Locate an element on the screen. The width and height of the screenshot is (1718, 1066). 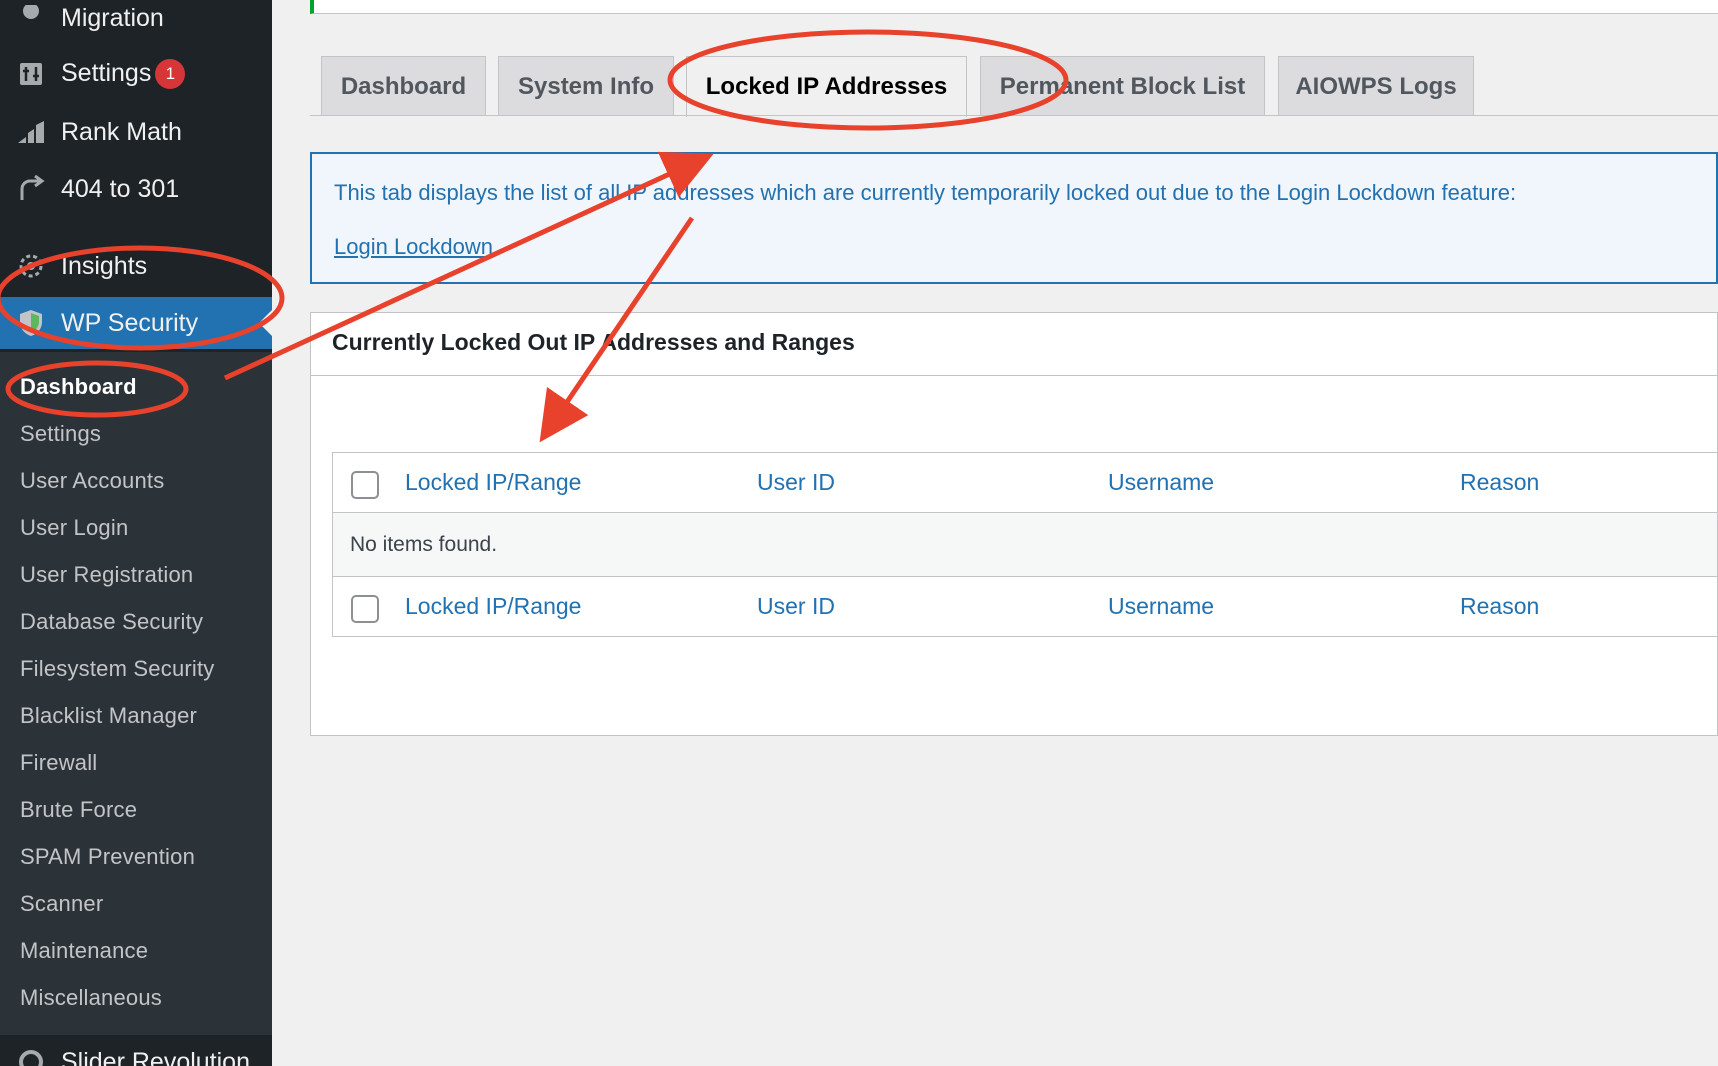
submenu-item-spam-prevention: SPAM Prevention is located at coordinates (107, 857).